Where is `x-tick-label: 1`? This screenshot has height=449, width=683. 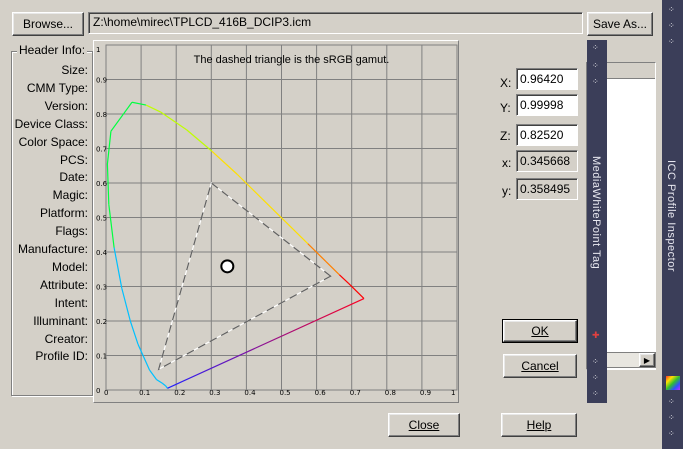 x-tick-label: 1 is located at coordinates (453, 393).